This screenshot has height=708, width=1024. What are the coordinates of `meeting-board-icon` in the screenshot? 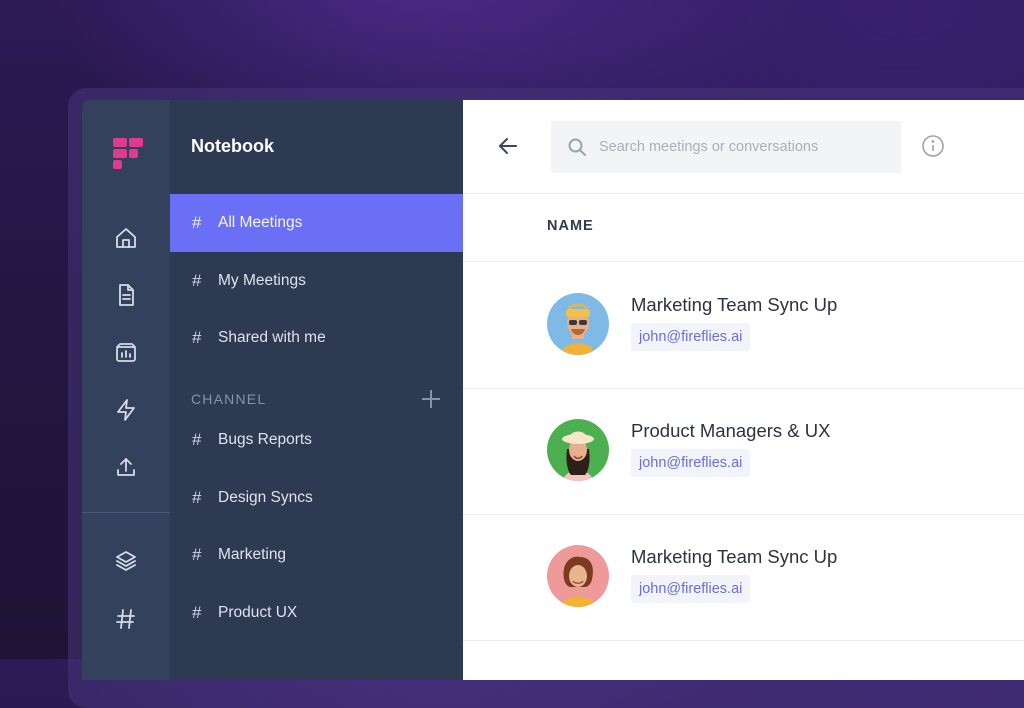 It's located at (126, 353).